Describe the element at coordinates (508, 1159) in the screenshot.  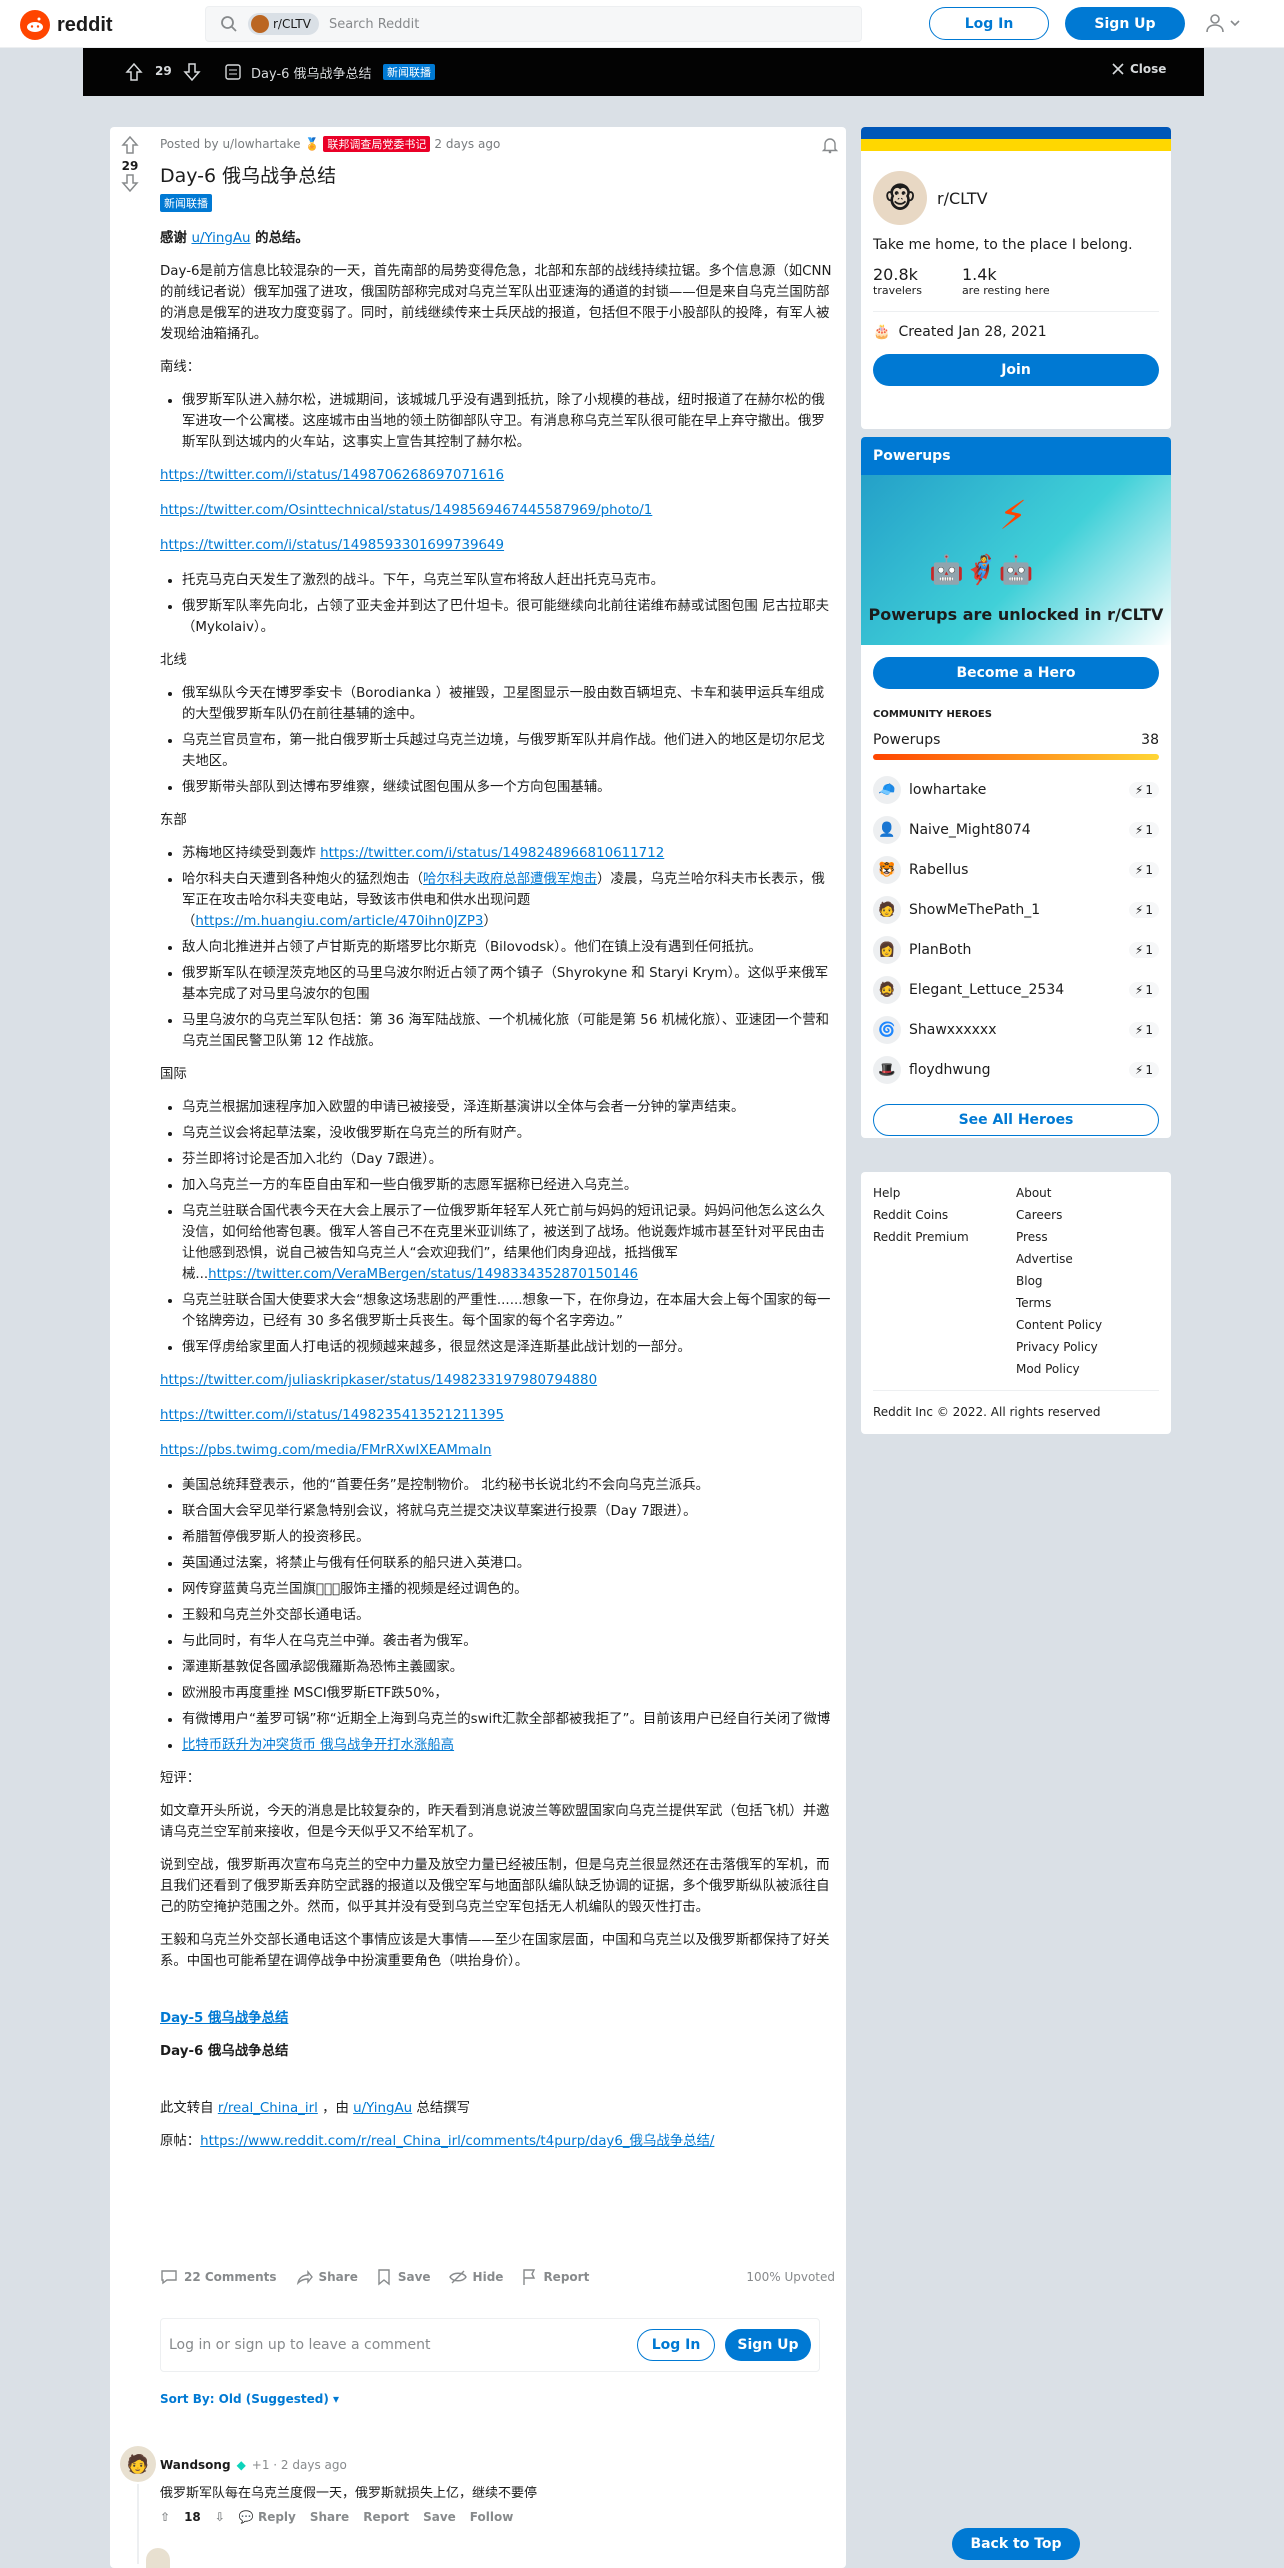
I see `list-item: 芬兰即将讨论是否加入北约（Day 7跟进）。` at that location.